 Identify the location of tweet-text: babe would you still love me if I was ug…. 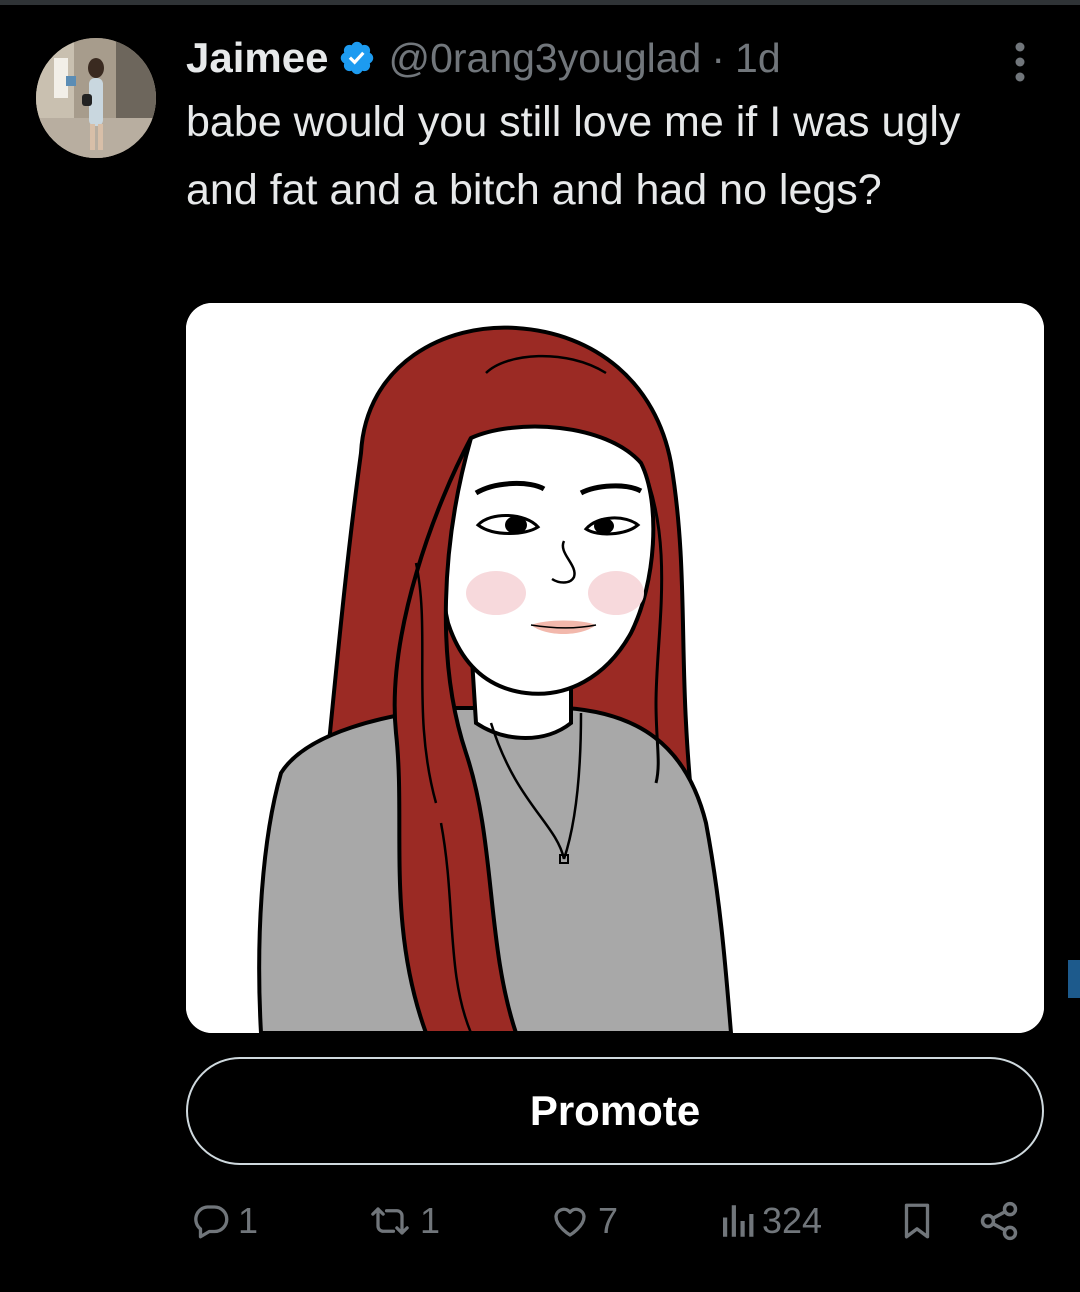
(573, 156).